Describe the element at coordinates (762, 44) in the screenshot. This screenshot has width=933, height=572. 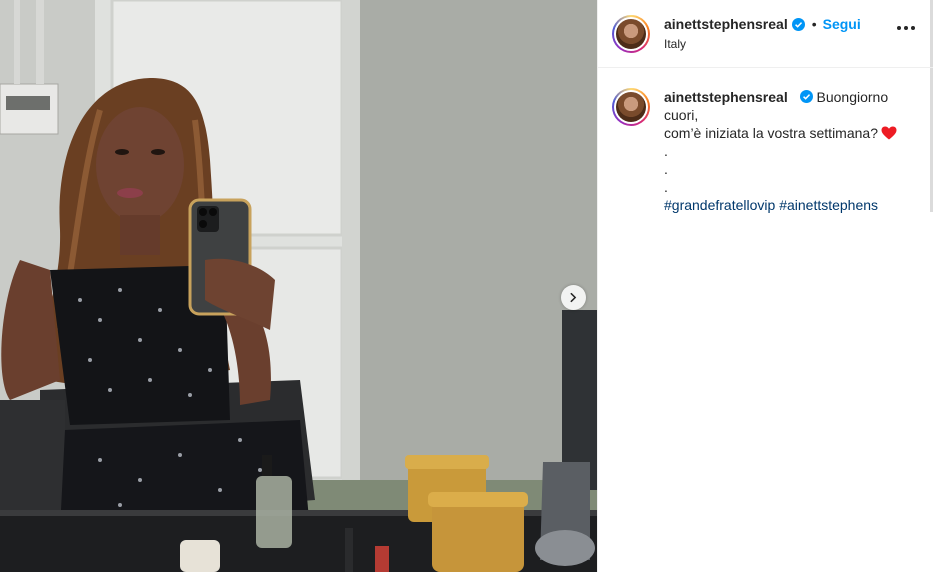
I see `location-link: Italy` at that location.